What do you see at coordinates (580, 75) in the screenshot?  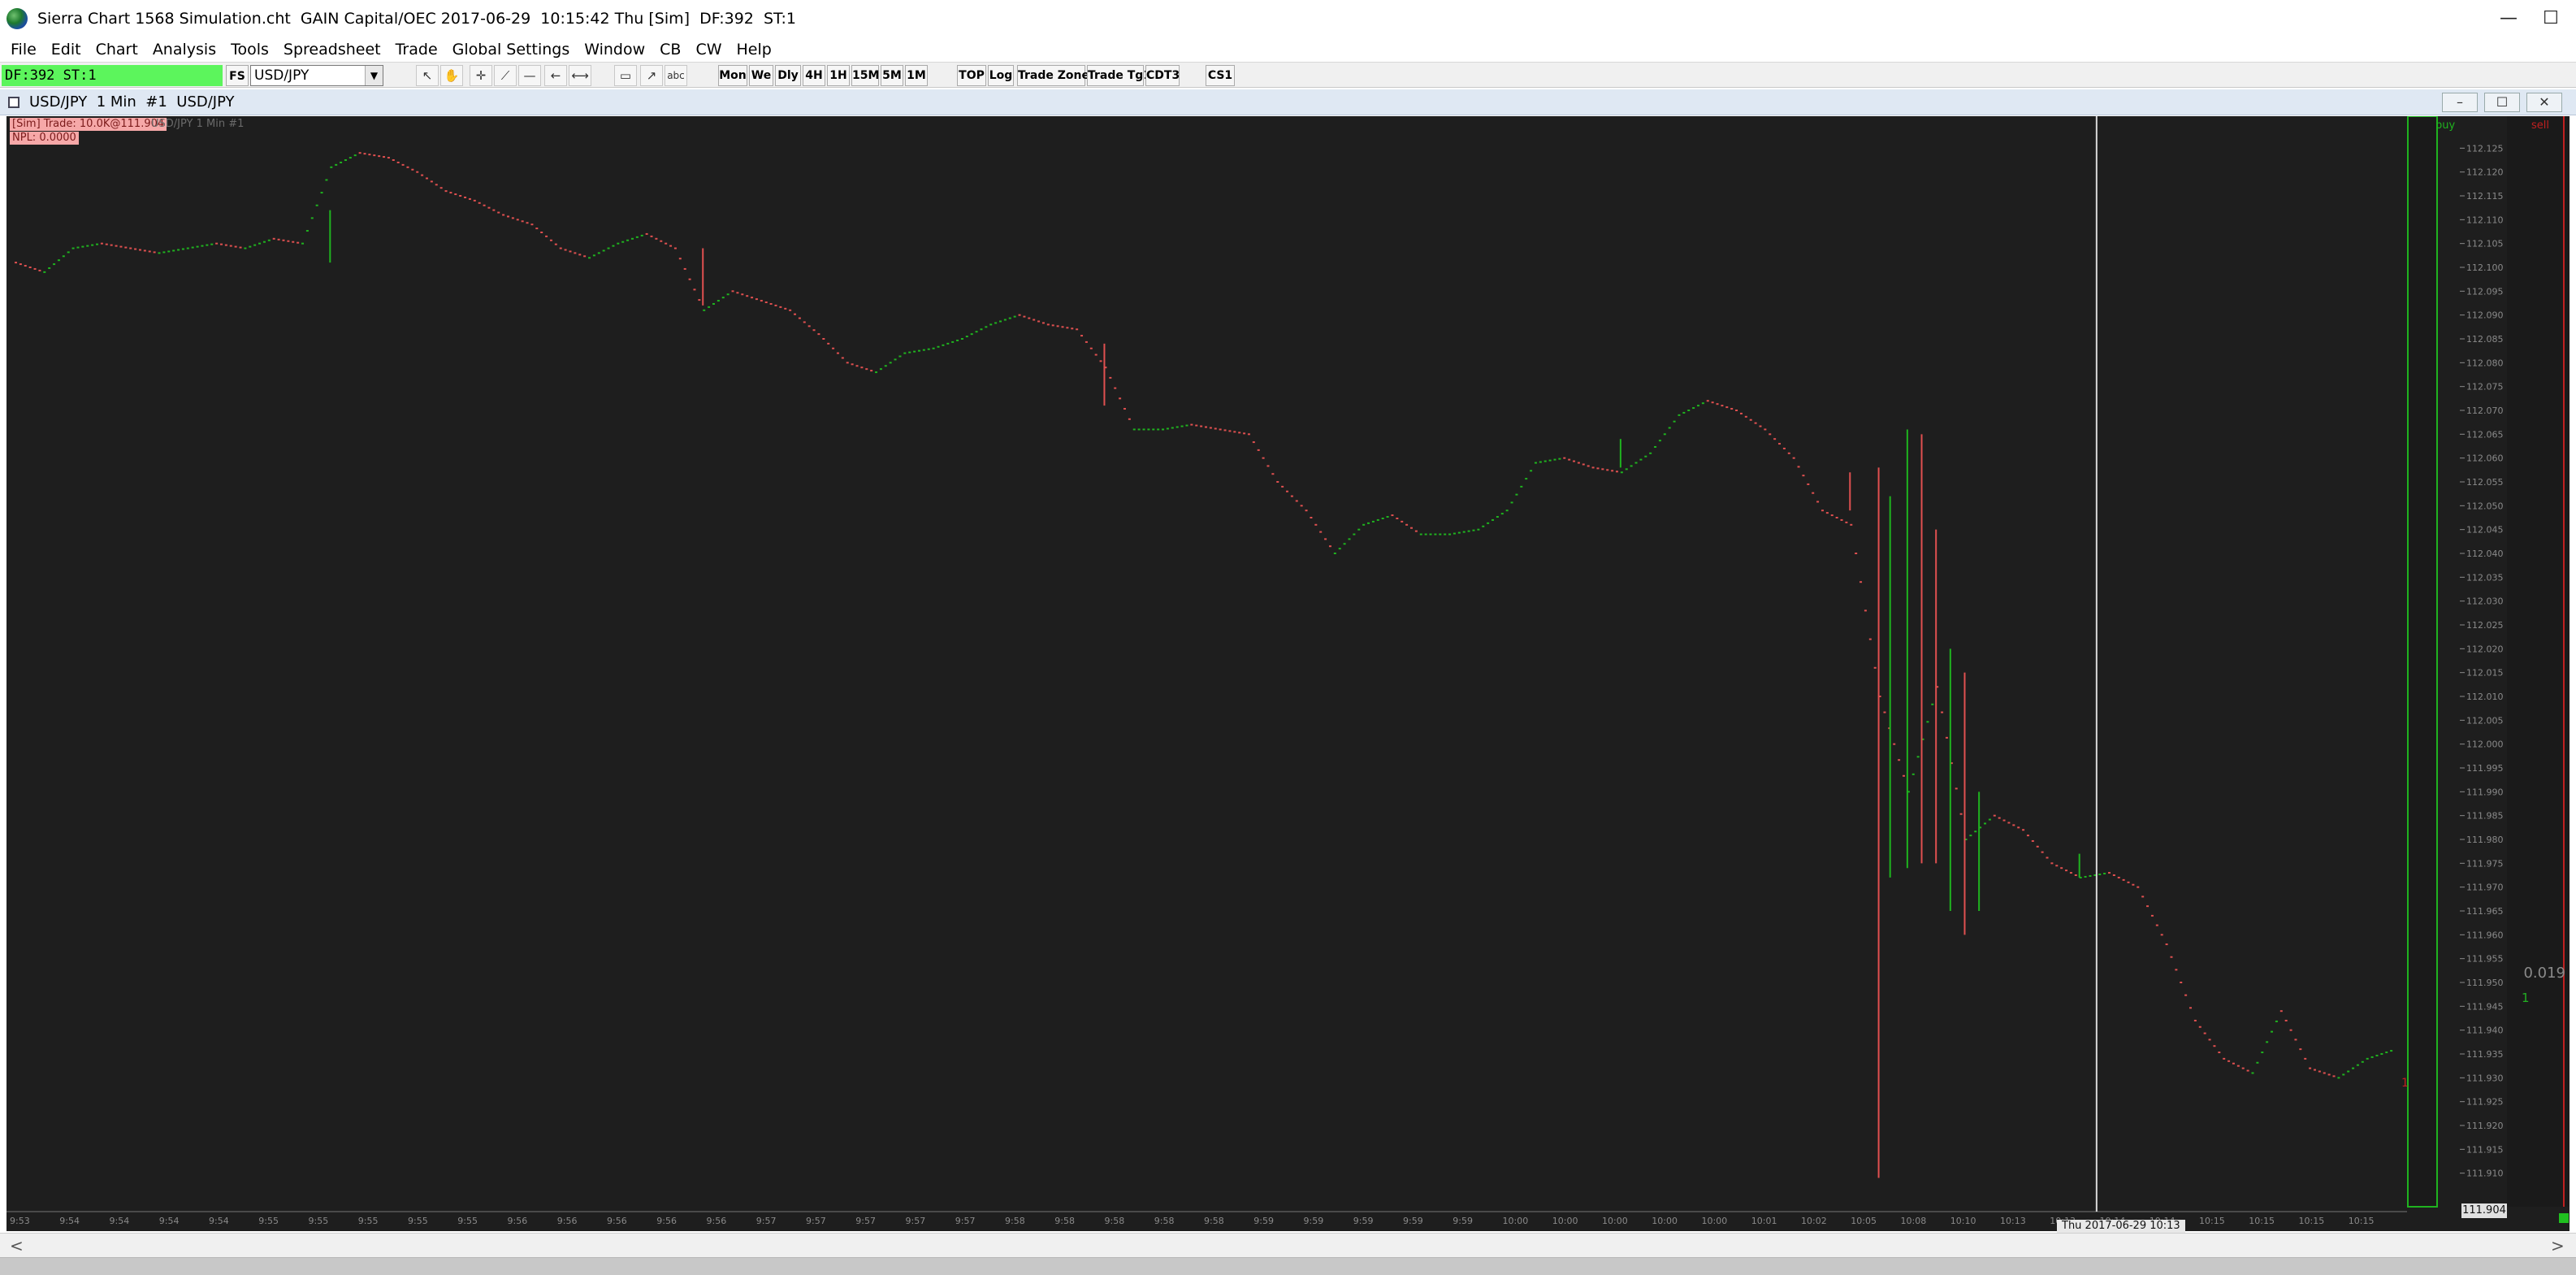 I see `extend-line-icon: ⟷` at bounding box center [580, 75].